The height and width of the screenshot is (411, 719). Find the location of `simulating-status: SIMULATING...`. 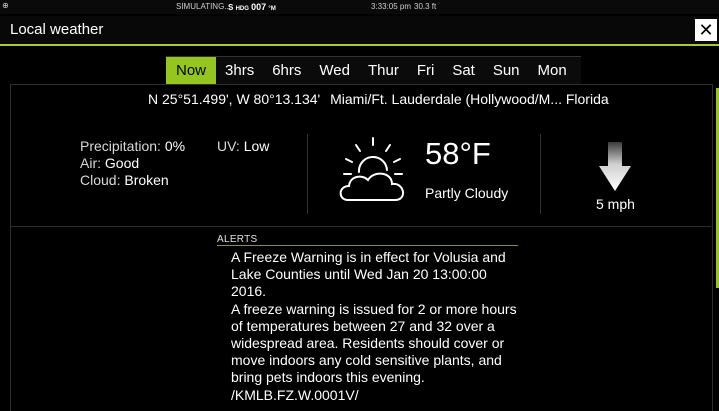

simulating-status: SIMULATING... is located at coordinates (203, 6).